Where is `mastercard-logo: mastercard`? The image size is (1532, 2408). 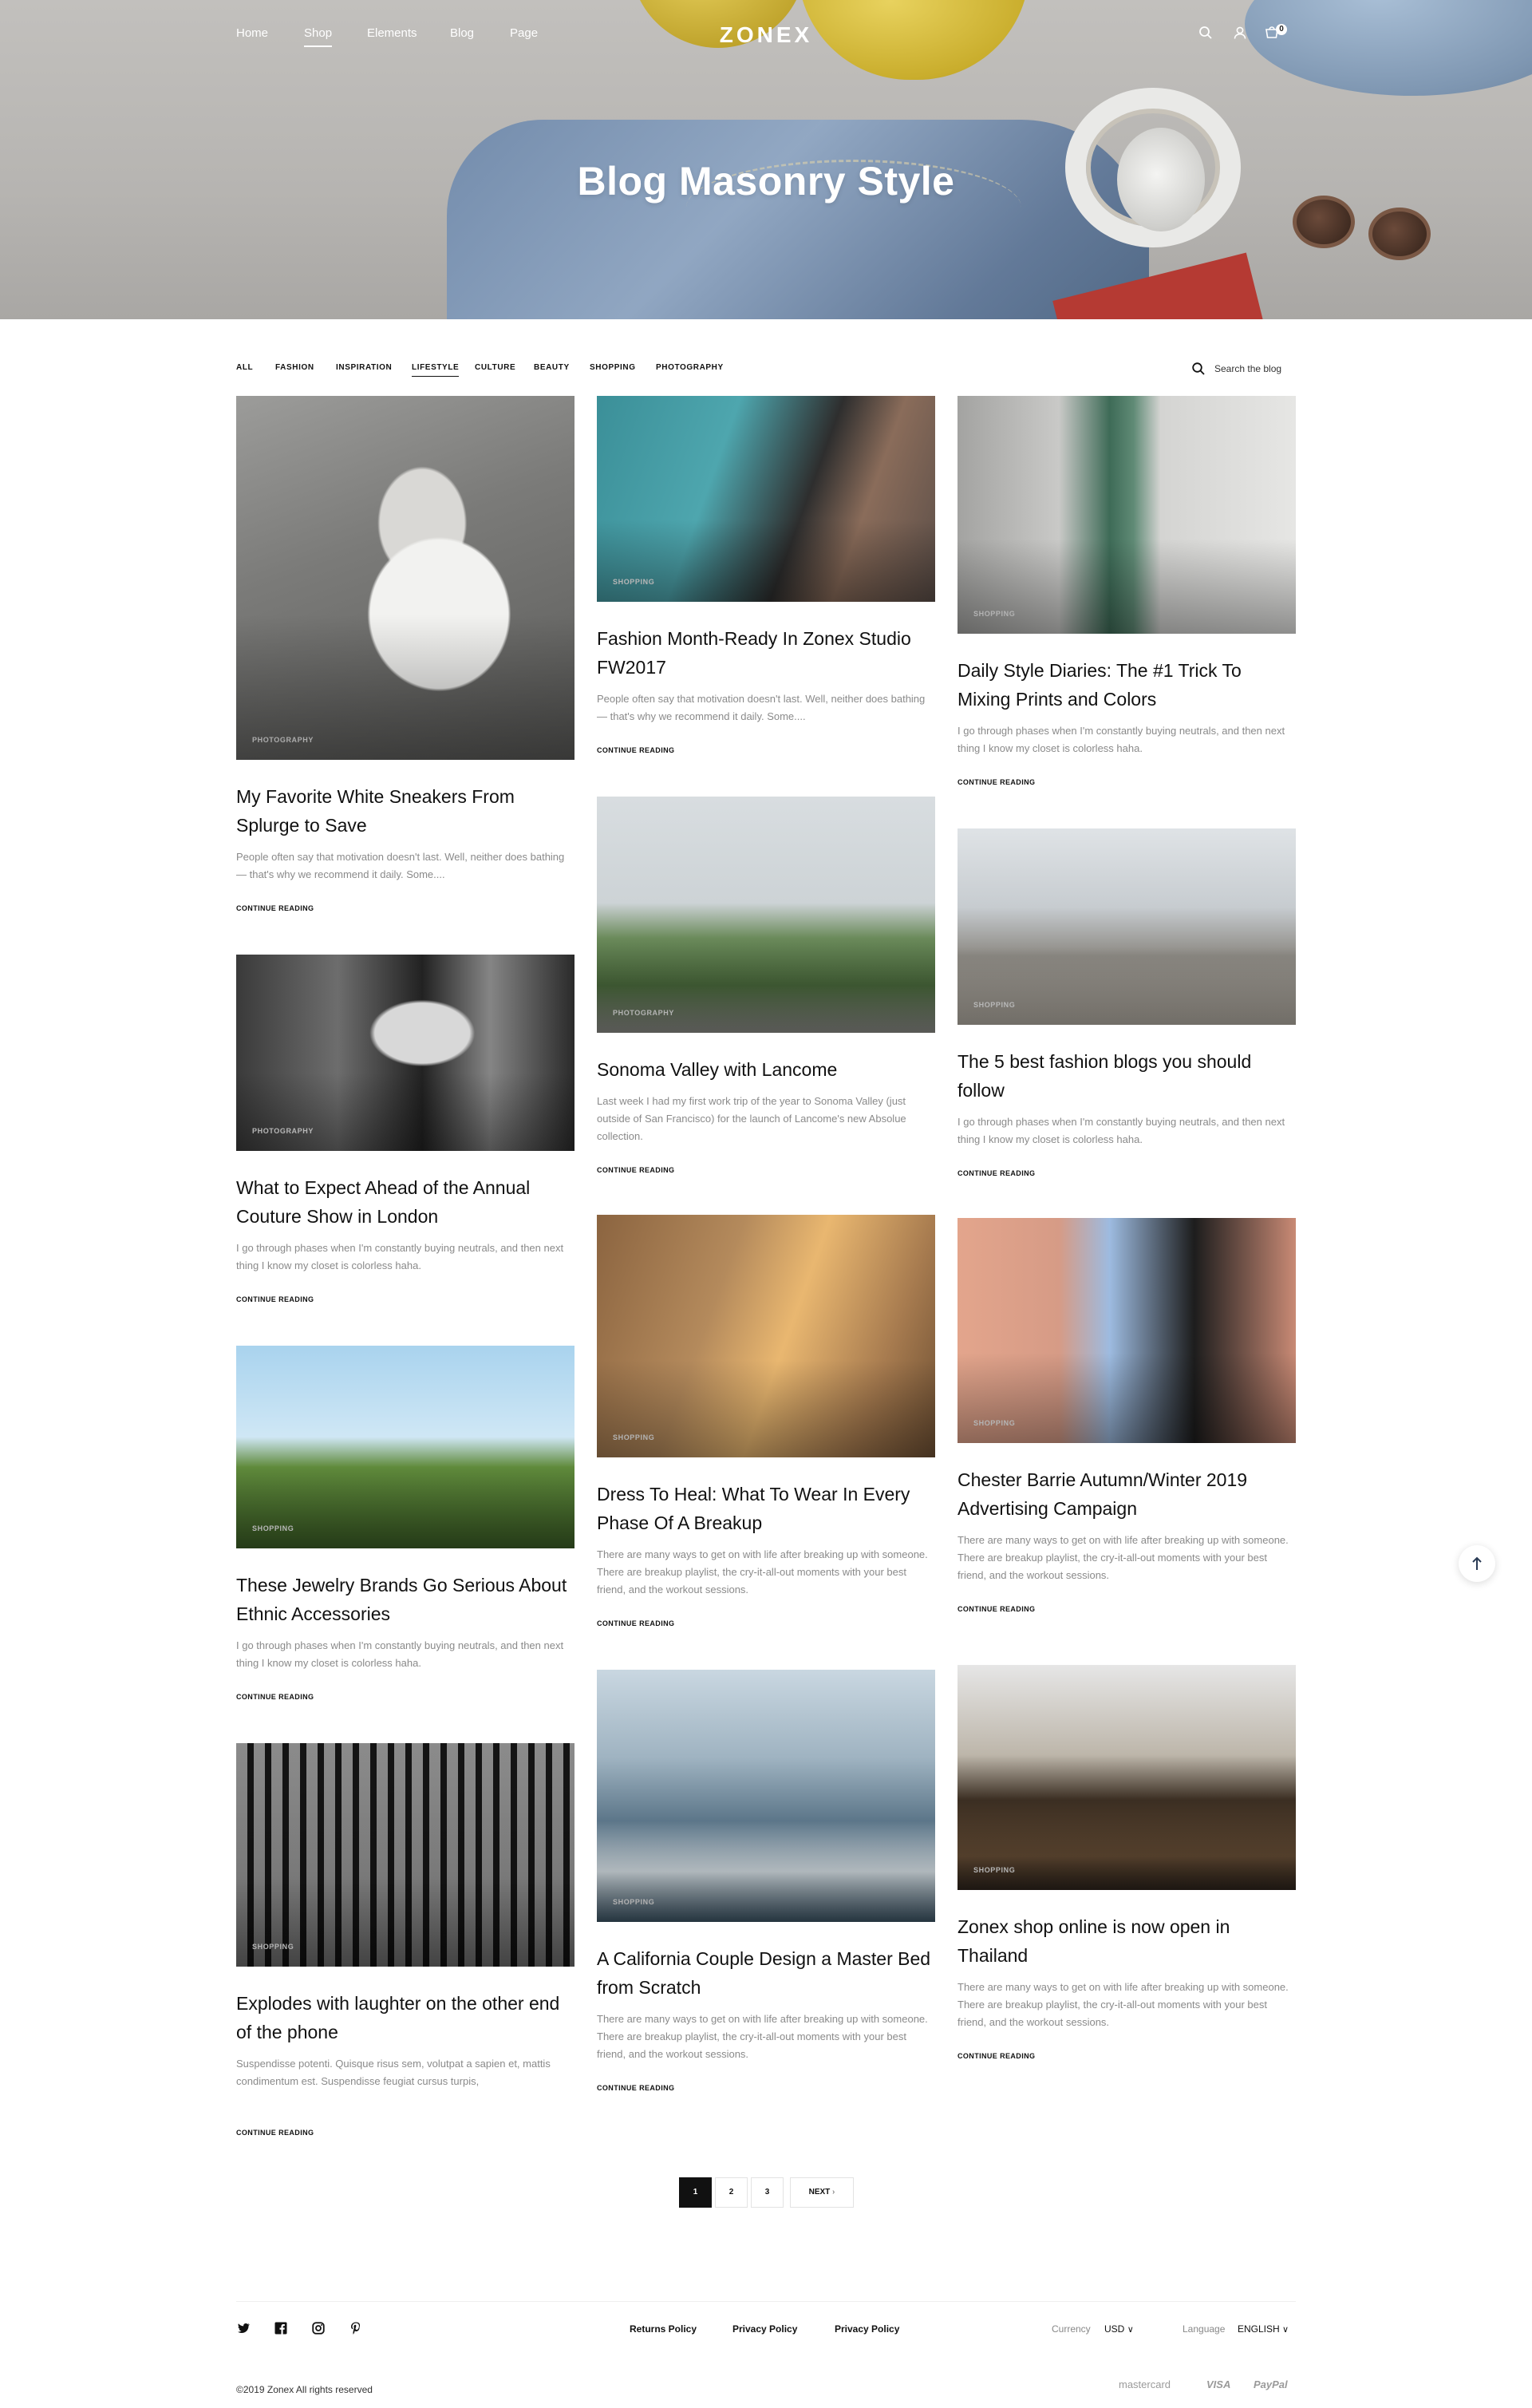 mastercard-logo: mastercard is located at coordinates (1145, 2384).